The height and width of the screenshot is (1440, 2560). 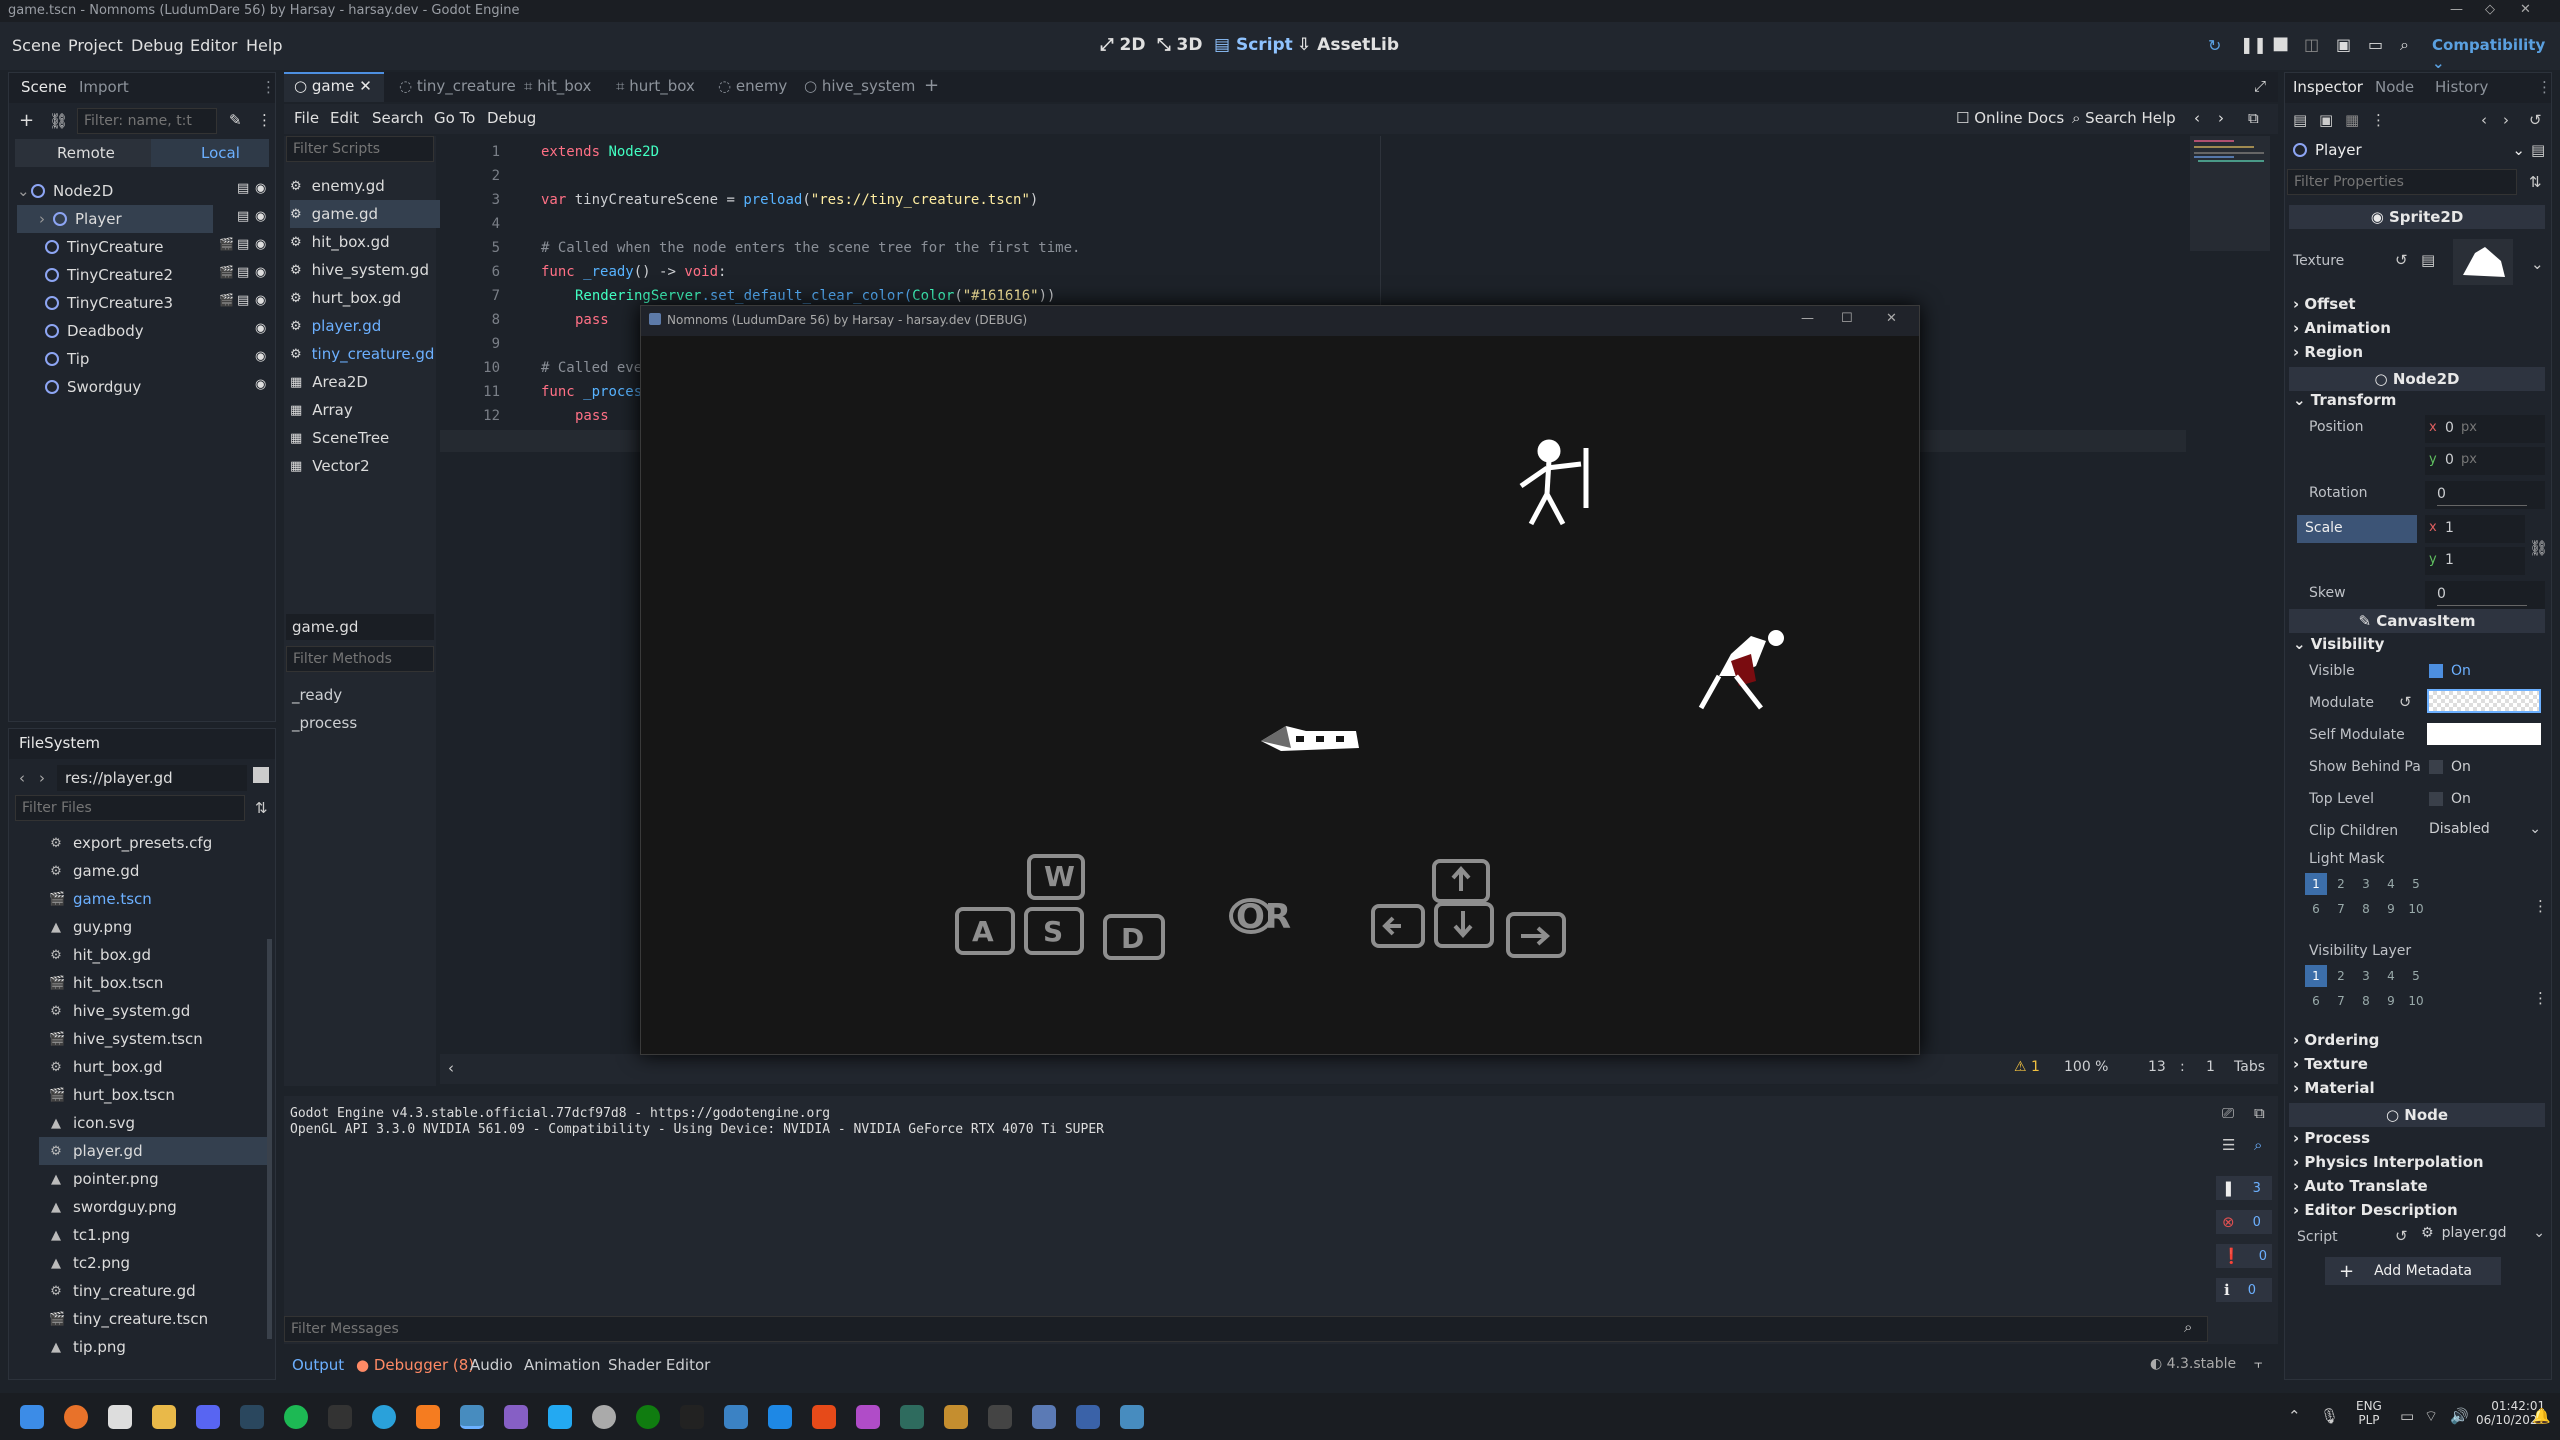 I want to click on open-resource-icon: ▣, so click(x=2326, y=120).